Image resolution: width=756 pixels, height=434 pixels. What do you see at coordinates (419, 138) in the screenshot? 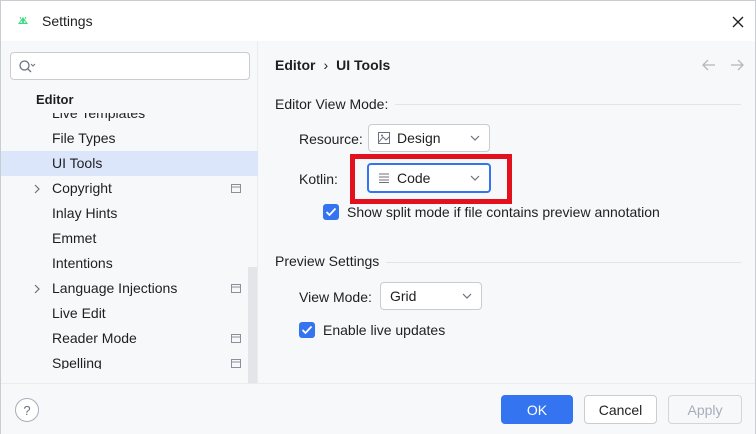
I see `resource-value: Design` at bounding box center [419, 138].